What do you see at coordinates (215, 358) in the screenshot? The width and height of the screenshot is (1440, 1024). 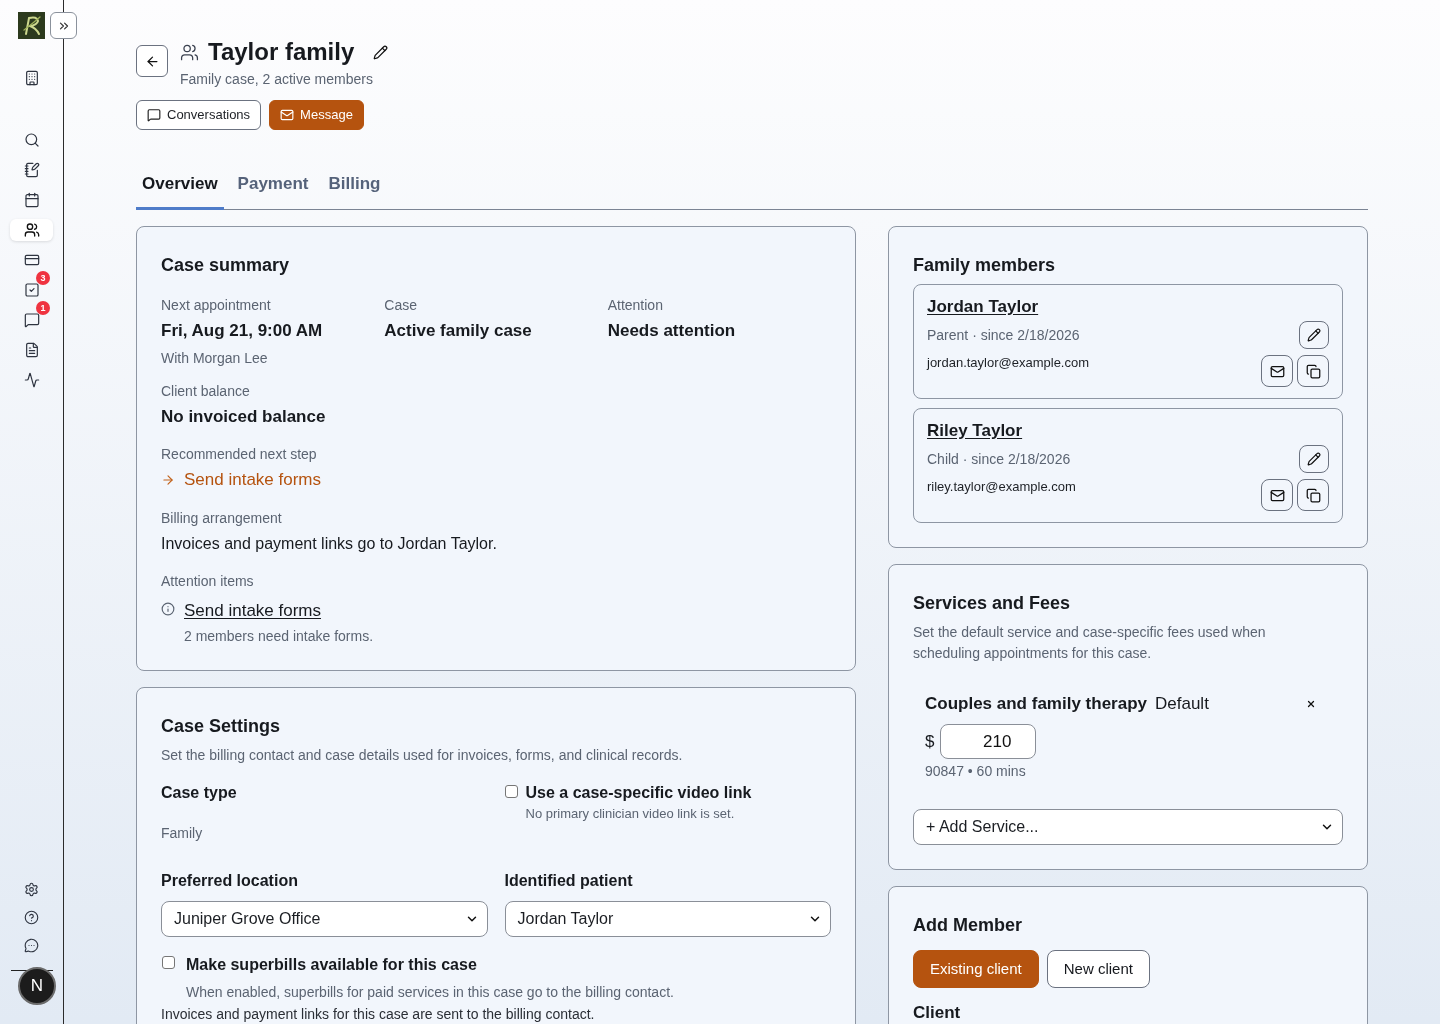 I see `field-note: With Morgan Lee` at bounding box center [215, 358].